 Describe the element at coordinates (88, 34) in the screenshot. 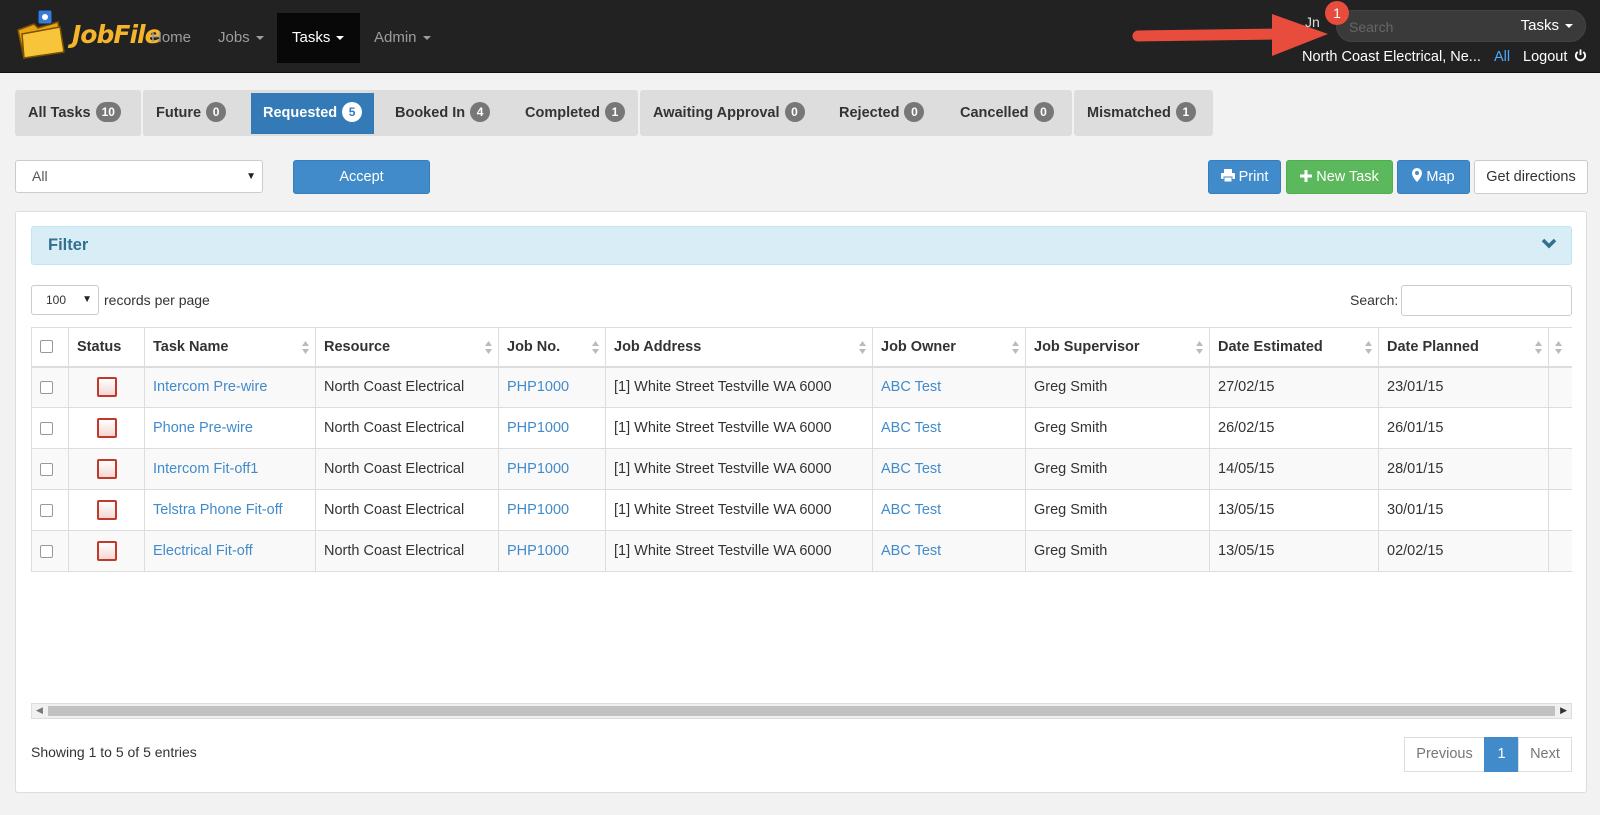

I see `jobfile-logo: JobFile` at that location.